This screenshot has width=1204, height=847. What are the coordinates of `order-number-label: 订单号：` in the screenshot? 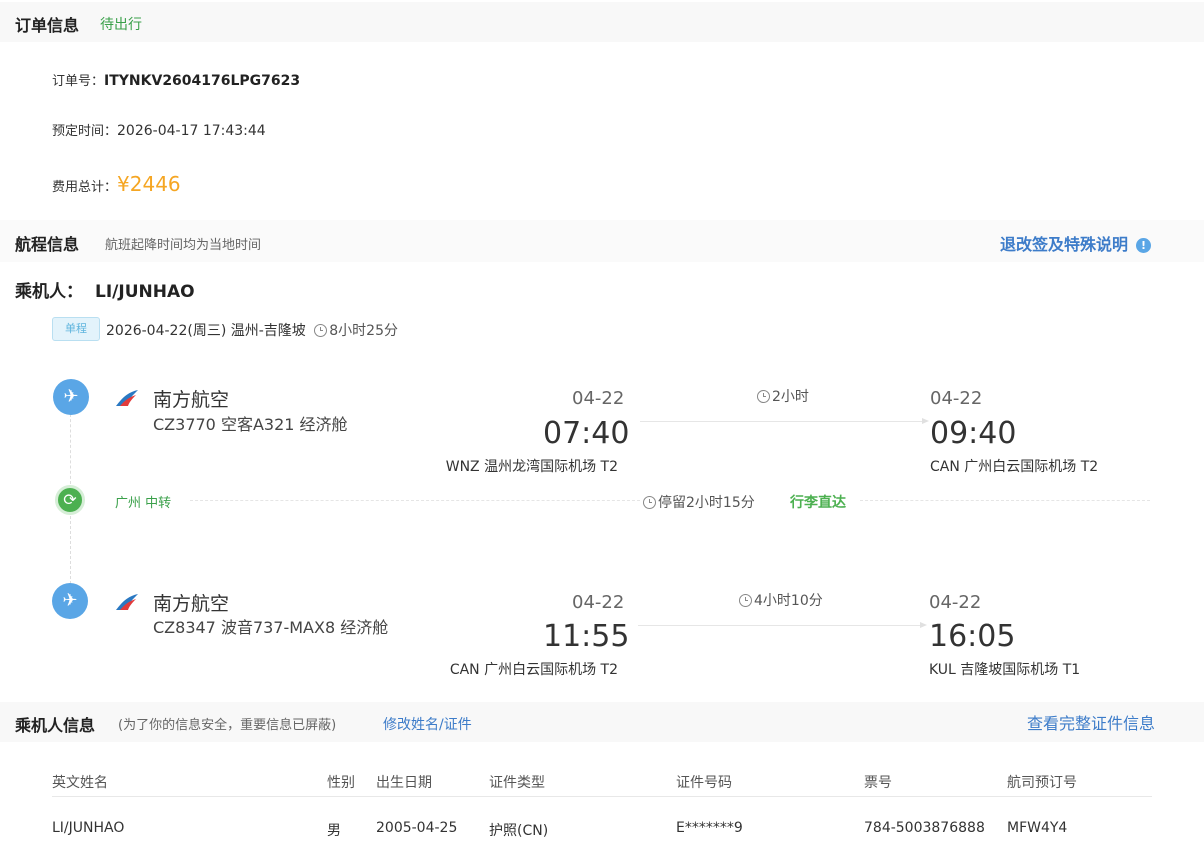 It's located at (78, 81).